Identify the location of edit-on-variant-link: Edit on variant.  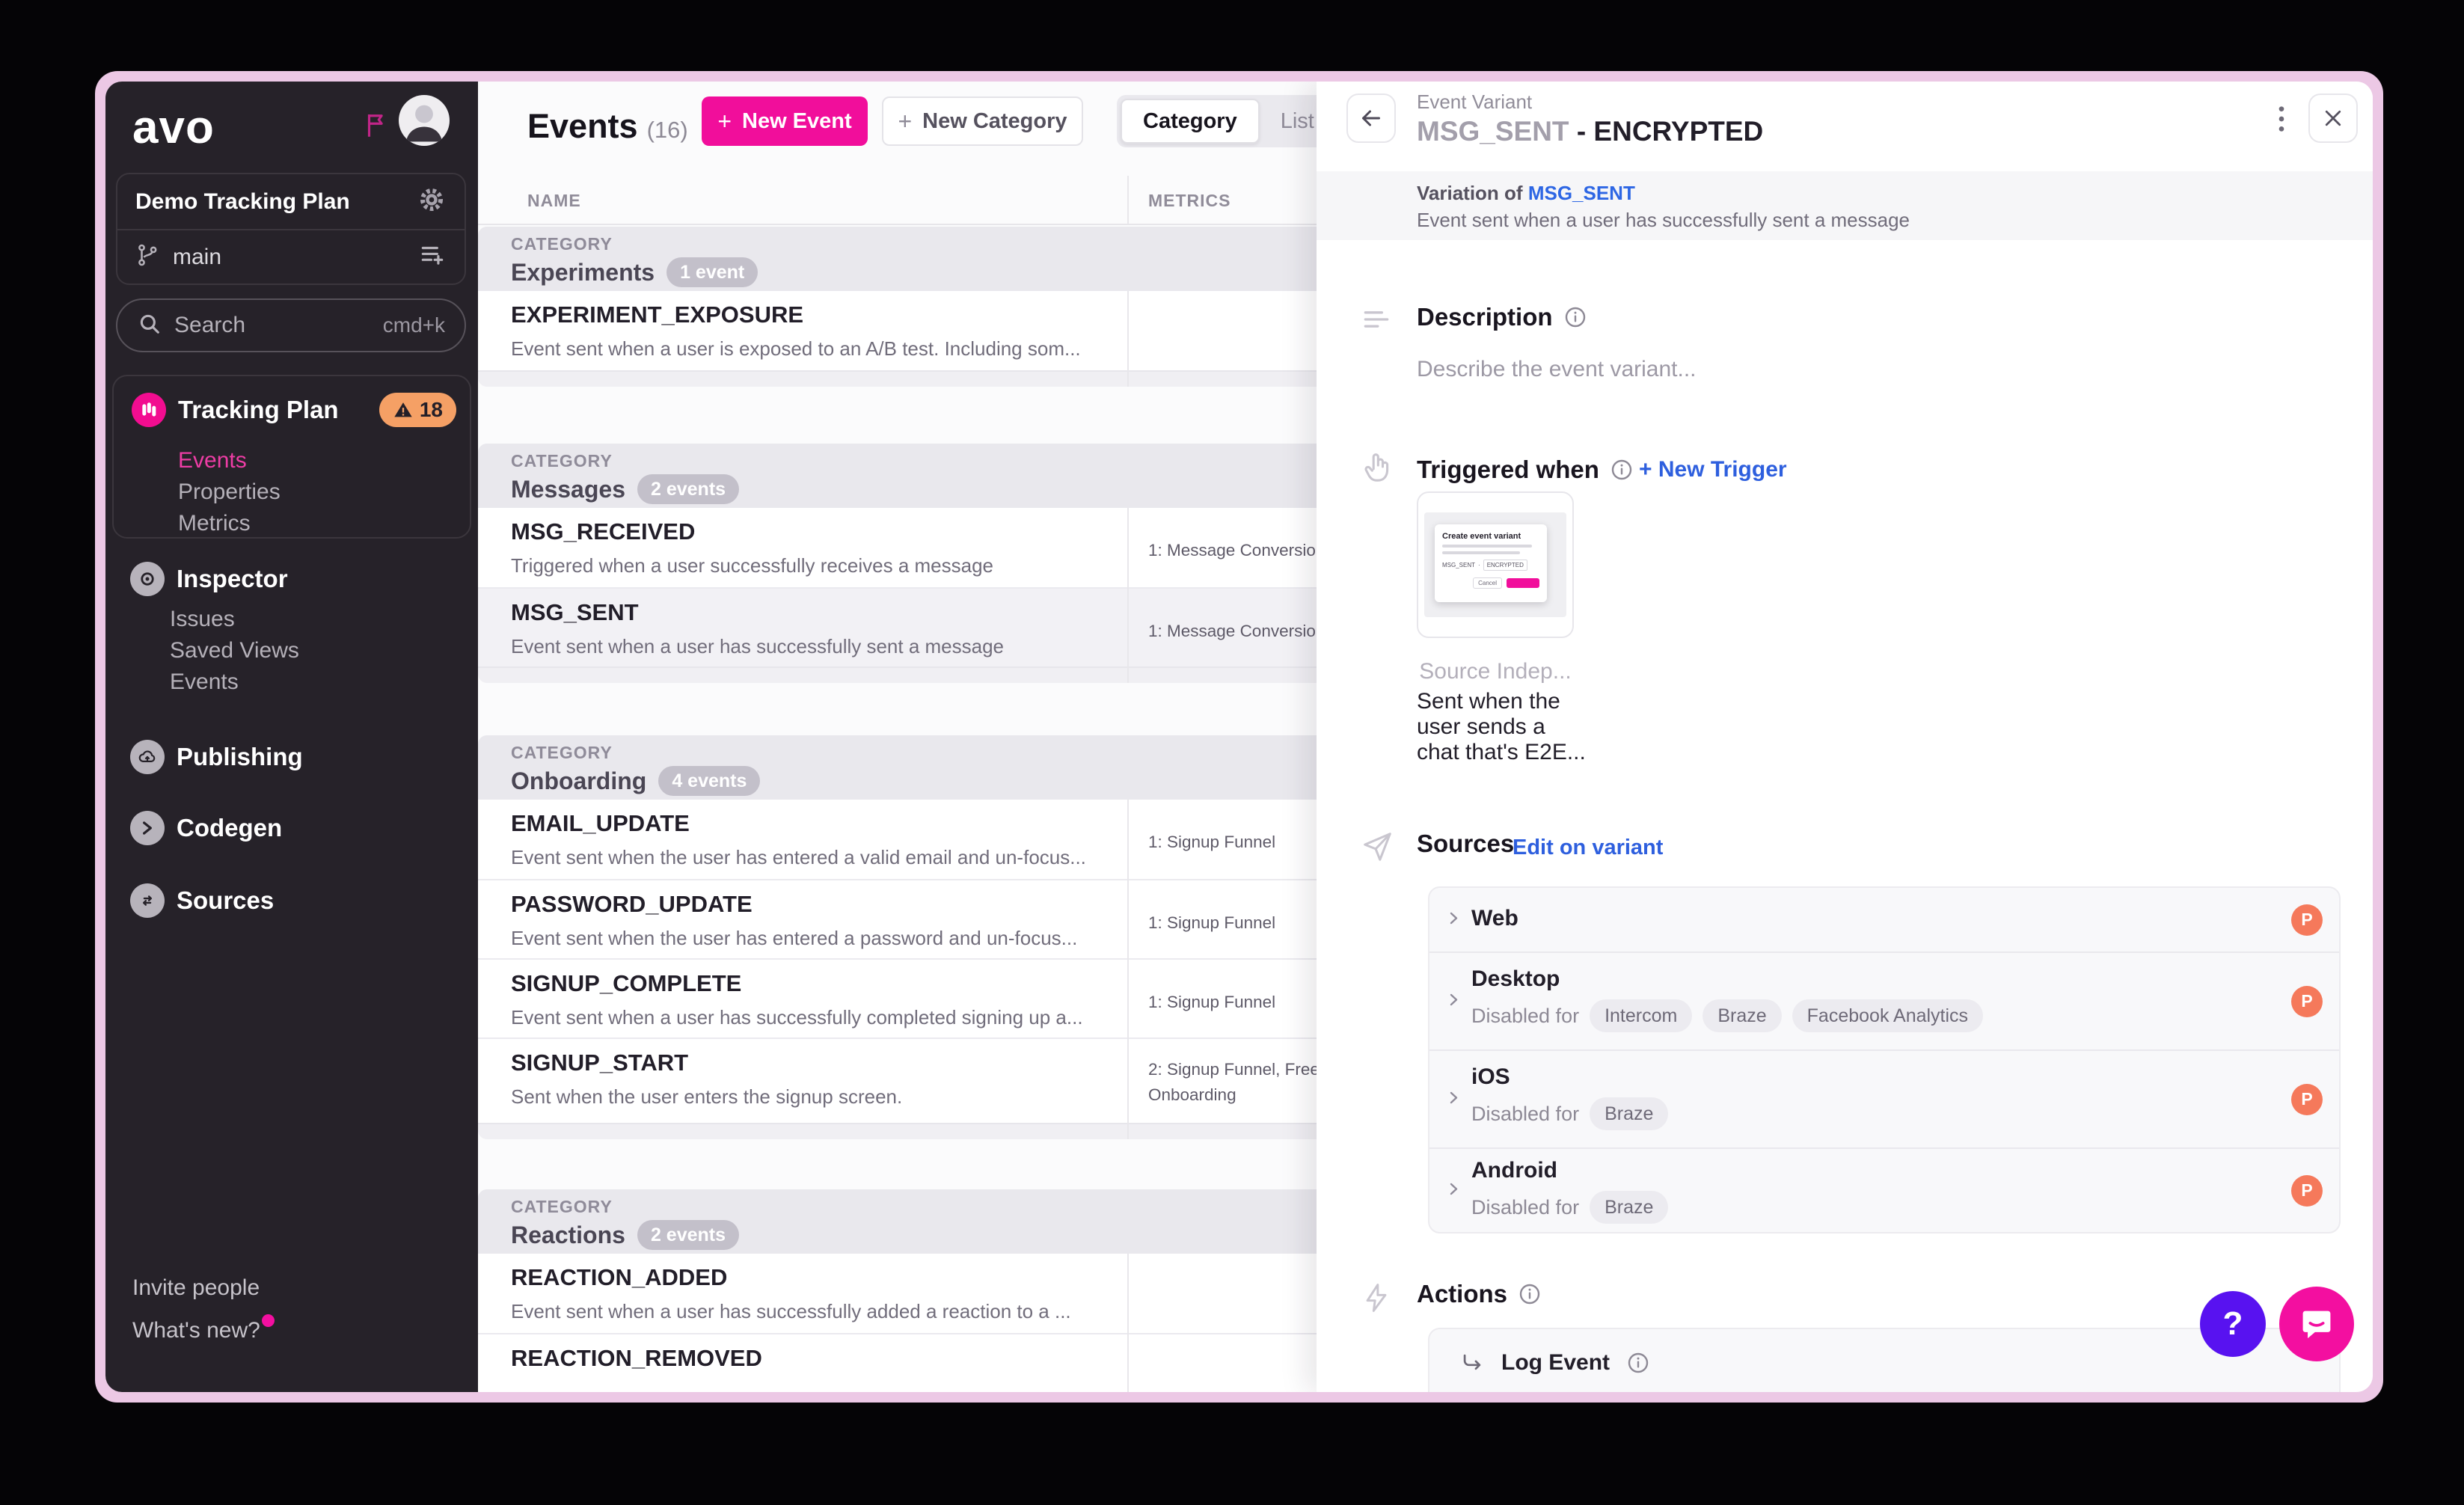
(1588, 848).